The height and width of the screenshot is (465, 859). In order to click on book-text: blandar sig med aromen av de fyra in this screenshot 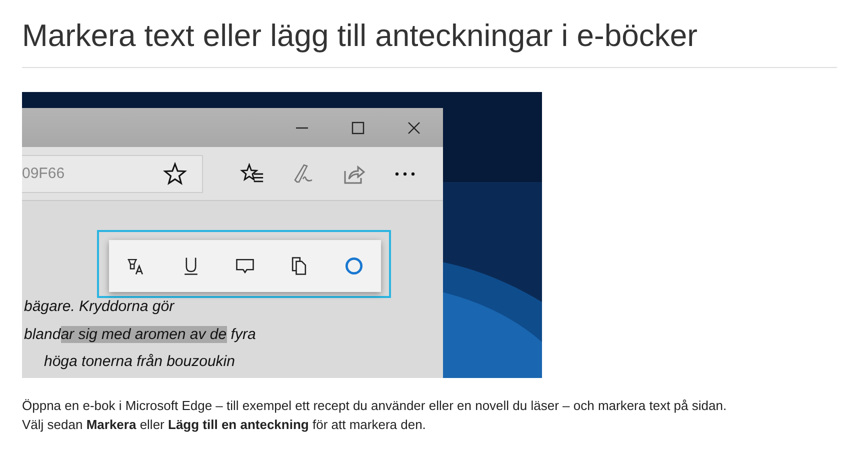, I will do `click(140, 334)`.